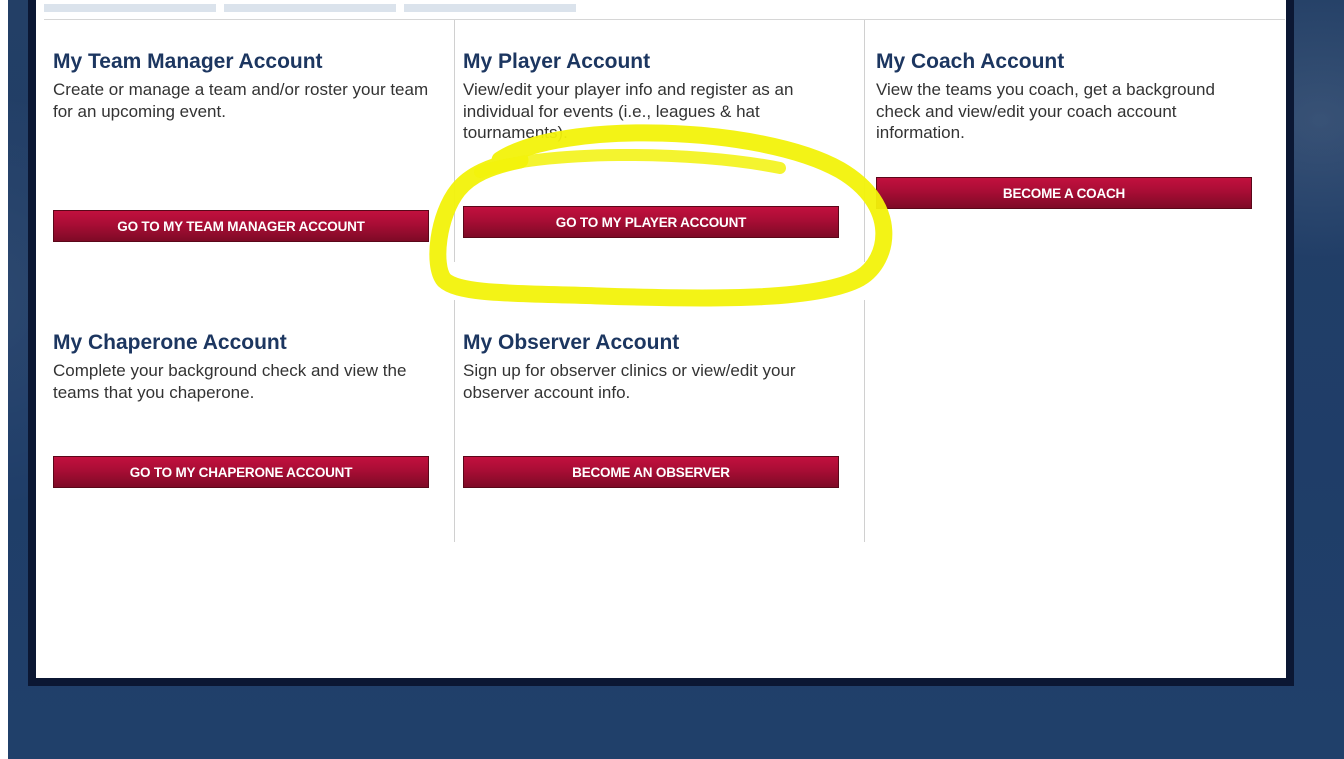 This screenshot has height=759, width=1344. I want to click on card-title: My Observer Account, so click(571, 342).